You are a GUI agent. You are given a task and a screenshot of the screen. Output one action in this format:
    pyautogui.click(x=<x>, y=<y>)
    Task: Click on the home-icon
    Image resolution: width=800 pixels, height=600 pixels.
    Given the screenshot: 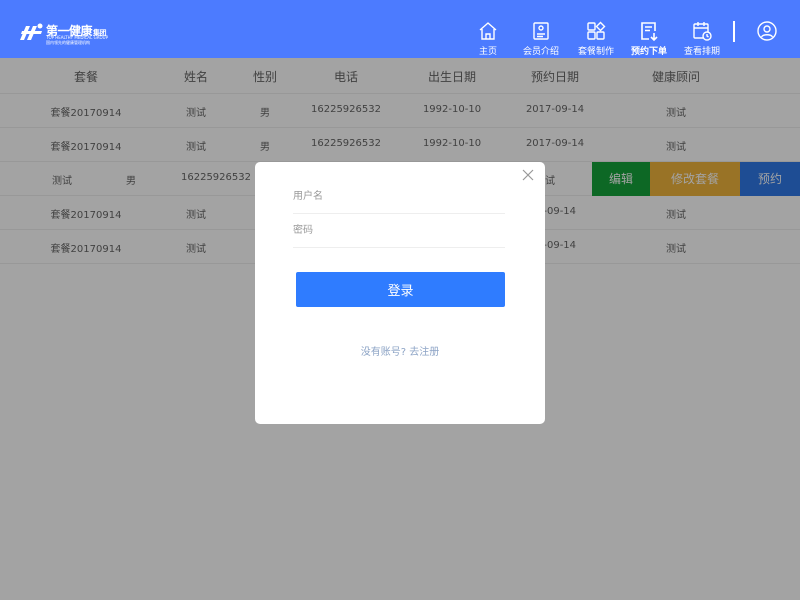 What is the action you would take?
    pyautogui.click(x=488, y=31)
    